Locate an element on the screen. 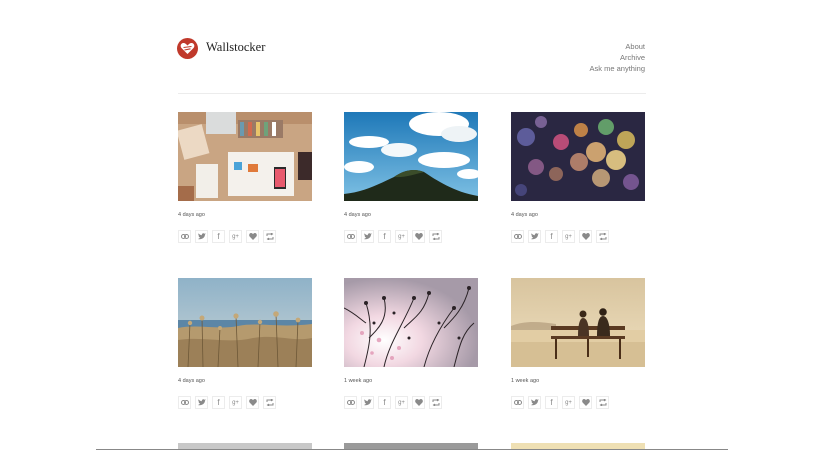 The image size is (825, 450). top-nav: About Archive Ask me anything is located at coordinates (617, 57).